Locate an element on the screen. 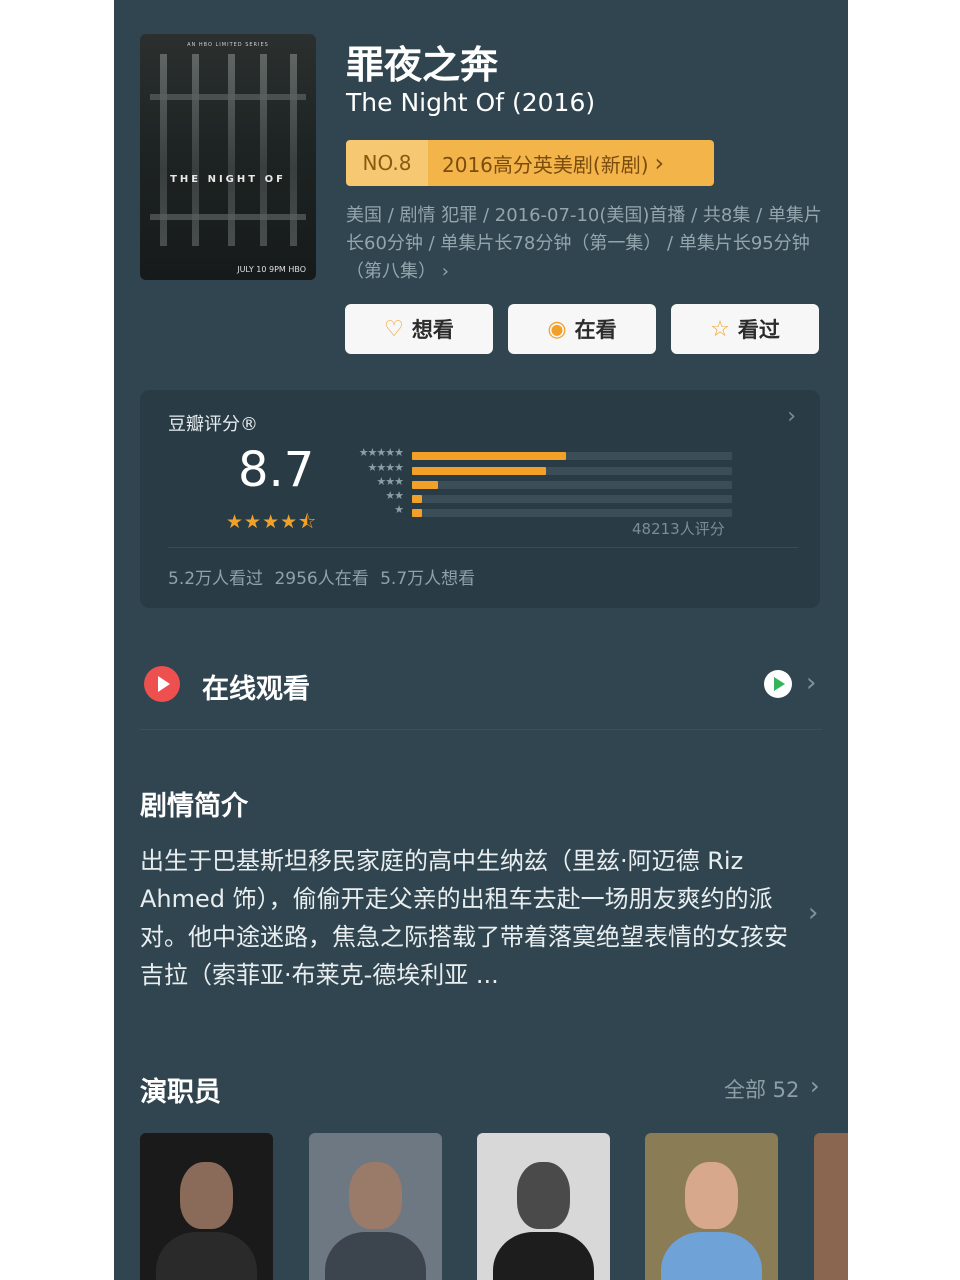  rating-stars: ★★★★⯪ is located at coordinates (272, 522).